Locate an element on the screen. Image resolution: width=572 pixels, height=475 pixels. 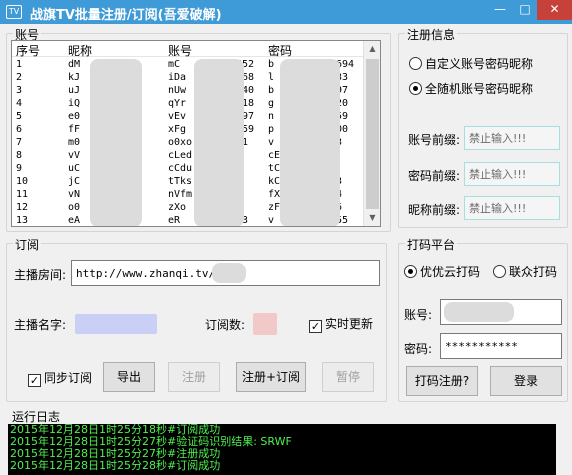
lianzhong-radio: 联众打码 is located at coordinates (525, 271).